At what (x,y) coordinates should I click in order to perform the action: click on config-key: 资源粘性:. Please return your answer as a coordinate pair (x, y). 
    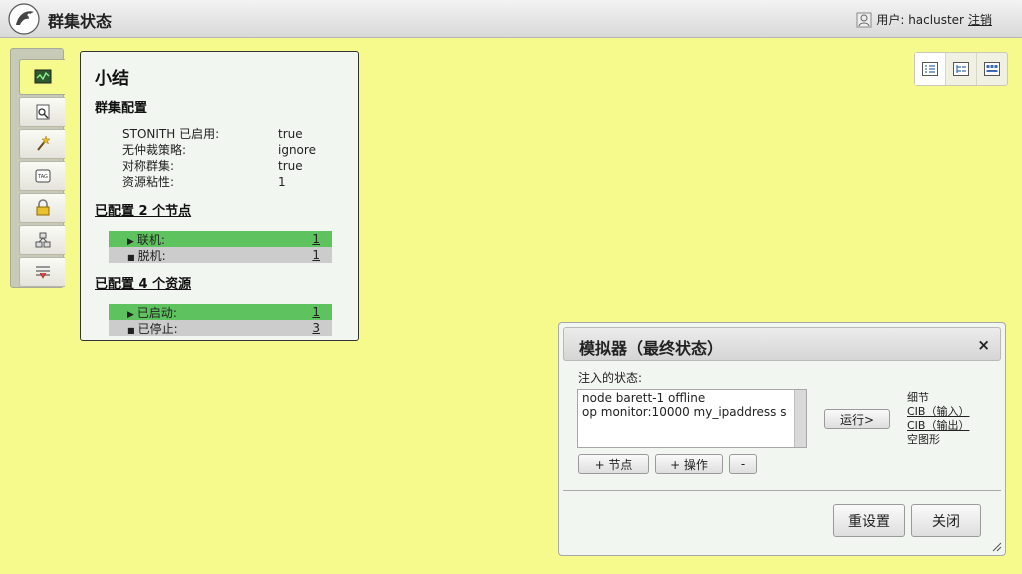
    Looking at the image, I should click on (148, 182).